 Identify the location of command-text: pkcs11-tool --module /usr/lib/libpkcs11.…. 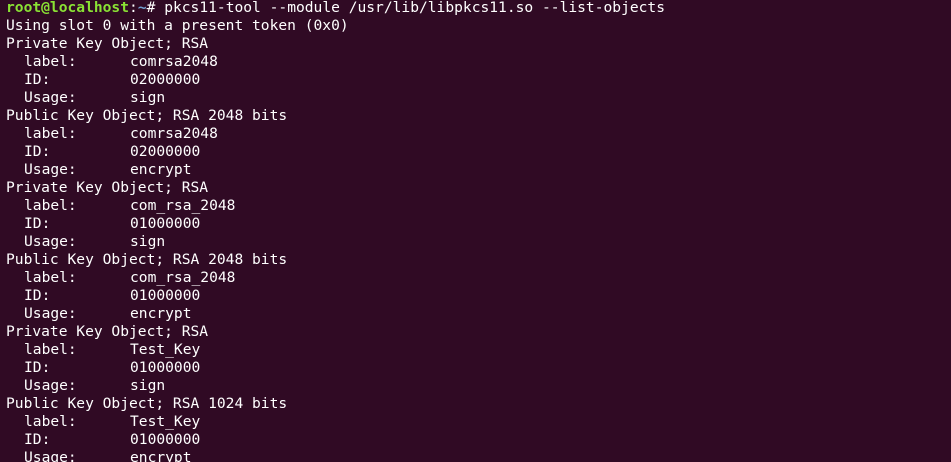
(414, 8).